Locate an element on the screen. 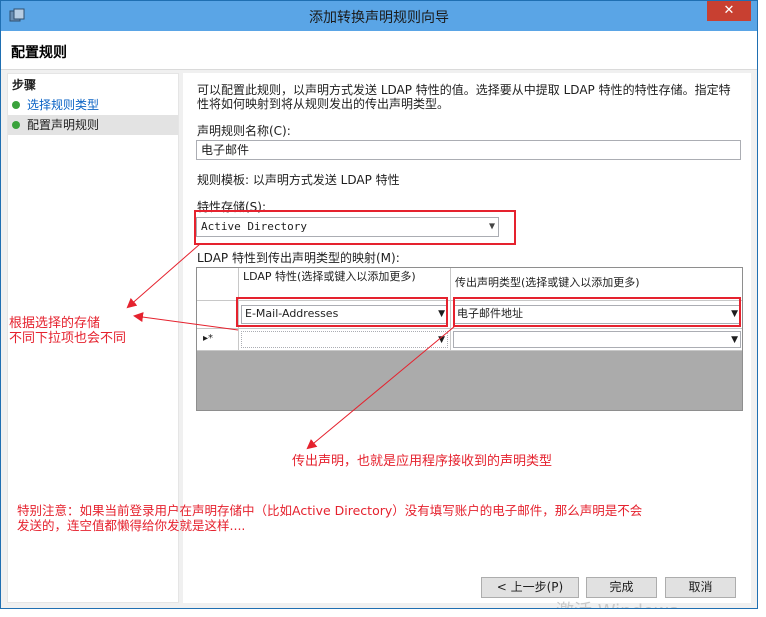 The image size is (766, 617). ldap-arrow is located at coordinates (186, 321).